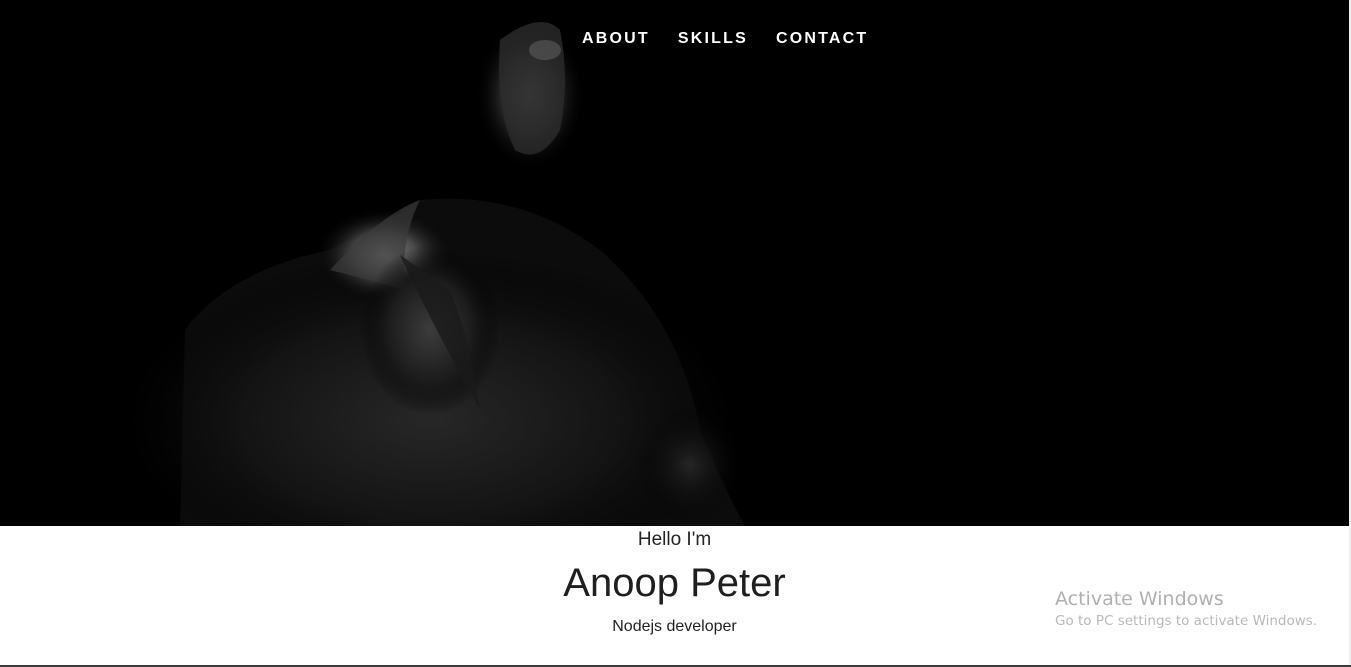  What do you see at coordinates (674, 539) in the screenshot?
I see `greeting-text: Hello I'm` at bounding box center [674, 539].